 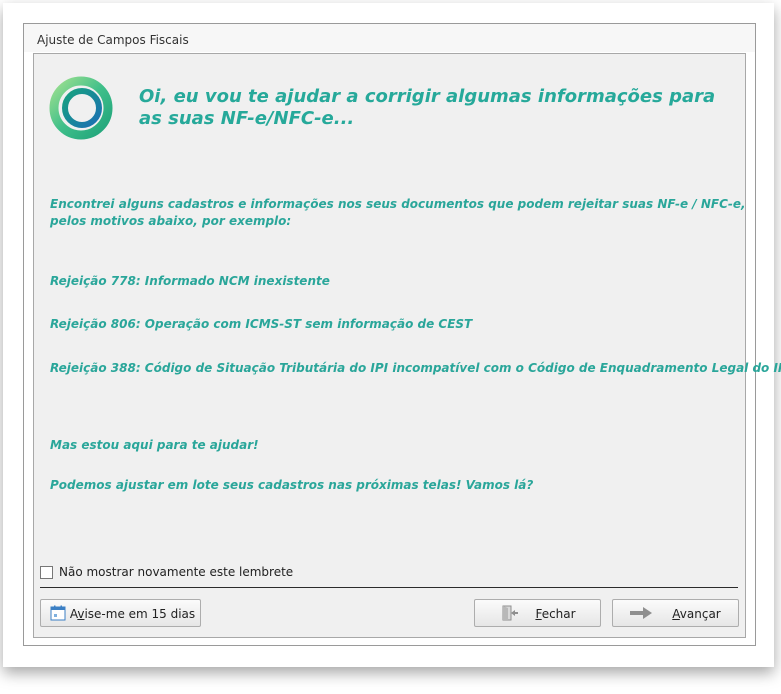 I want to click on rejection-778: Rejeição 778: Informado NCM inexistente, so click(x=190, y=281).